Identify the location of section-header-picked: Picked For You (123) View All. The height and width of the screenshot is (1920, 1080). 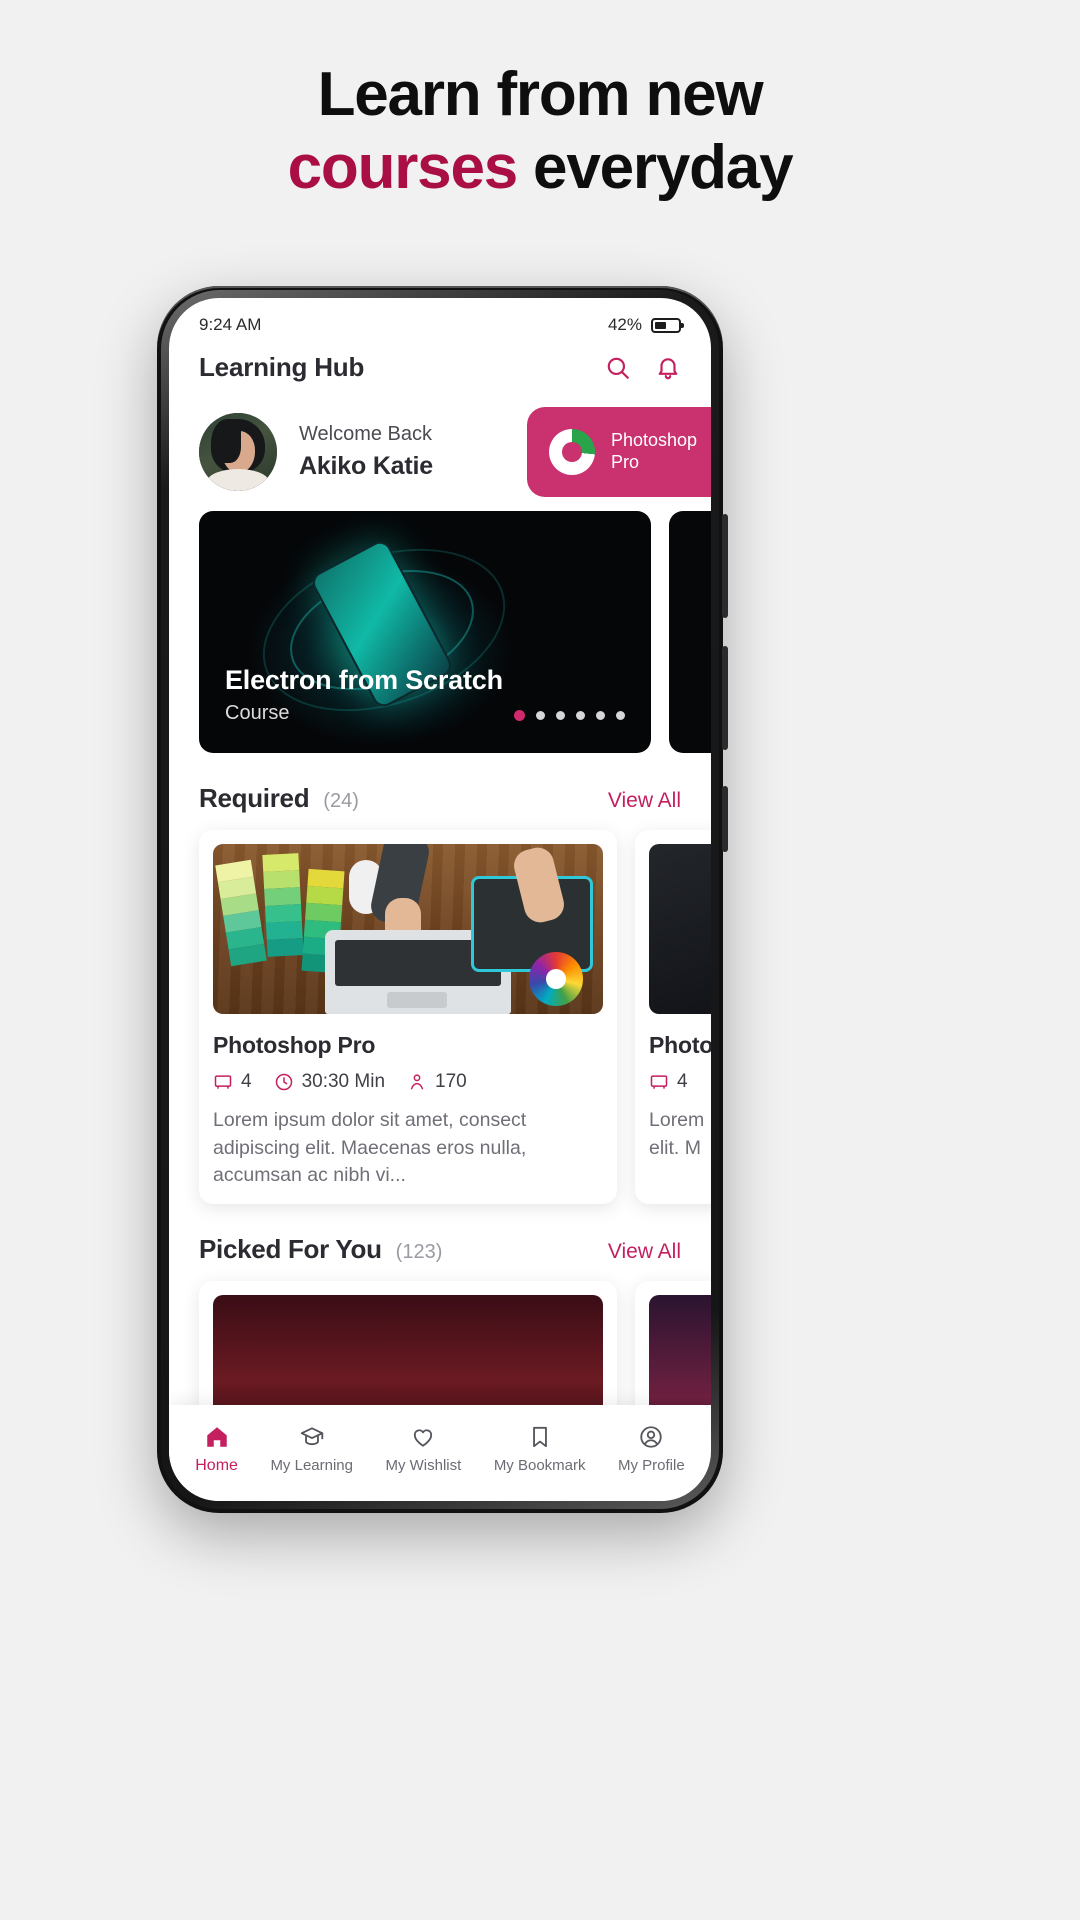
(440, 1242).